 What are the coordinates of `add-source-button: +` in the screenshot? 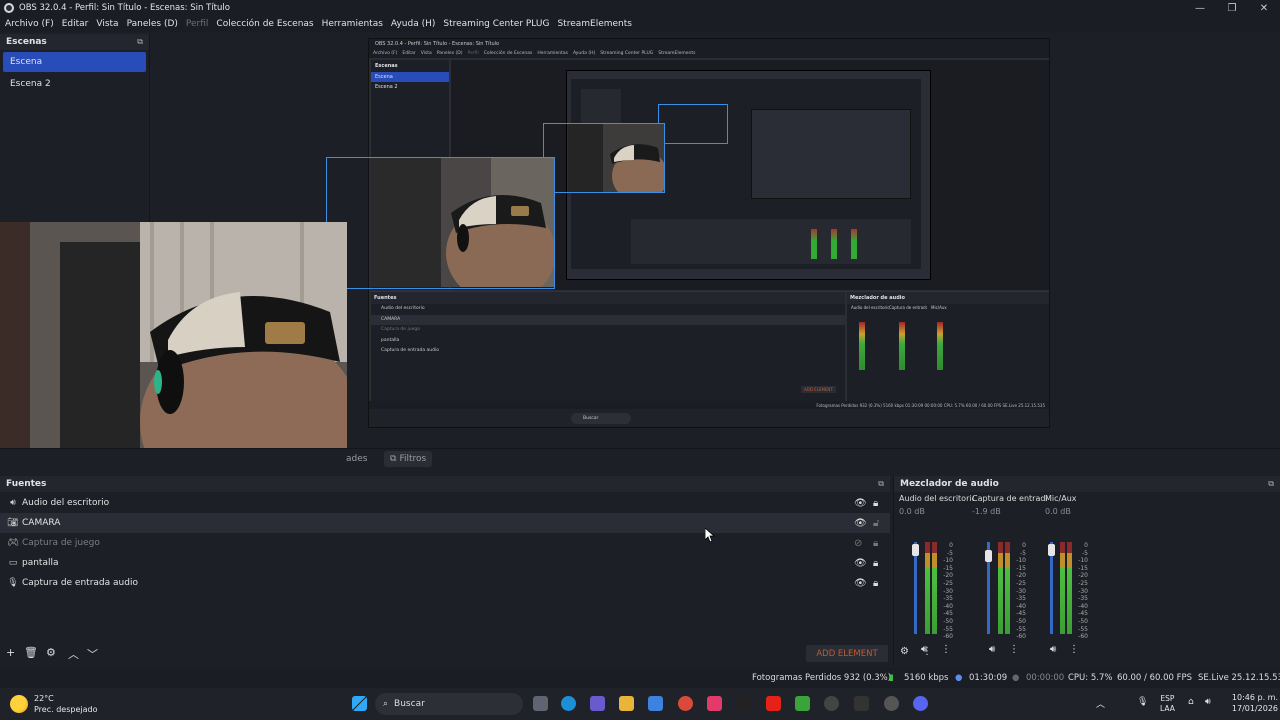 It's located at (10, 652).